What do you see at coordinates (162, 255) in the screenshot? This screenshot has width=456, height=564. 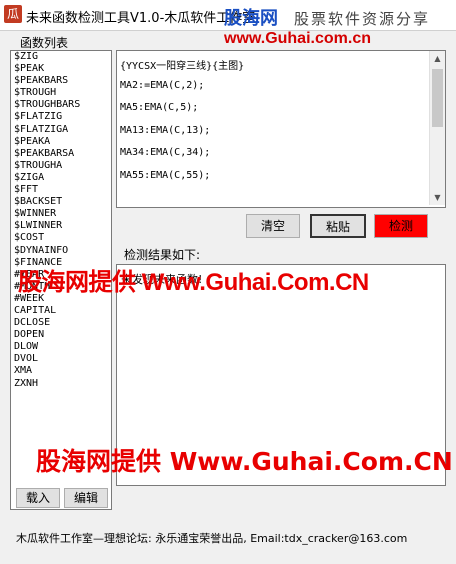 I see `result-label: 检测结果如下:` at bounding box center [162, 255].